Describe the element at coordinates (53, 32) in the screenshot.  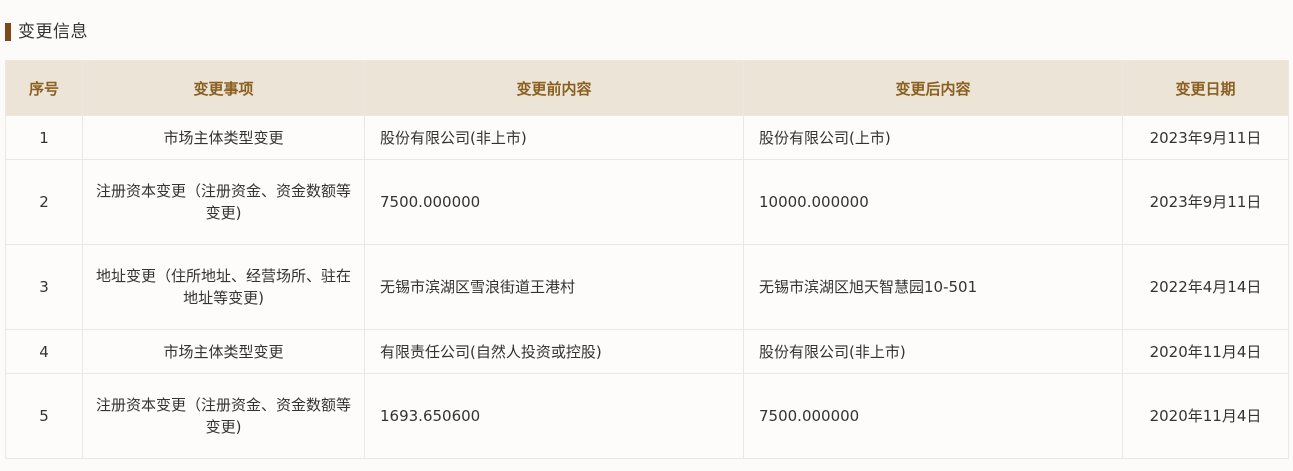
I see `section-title: 变更信息` at that location.